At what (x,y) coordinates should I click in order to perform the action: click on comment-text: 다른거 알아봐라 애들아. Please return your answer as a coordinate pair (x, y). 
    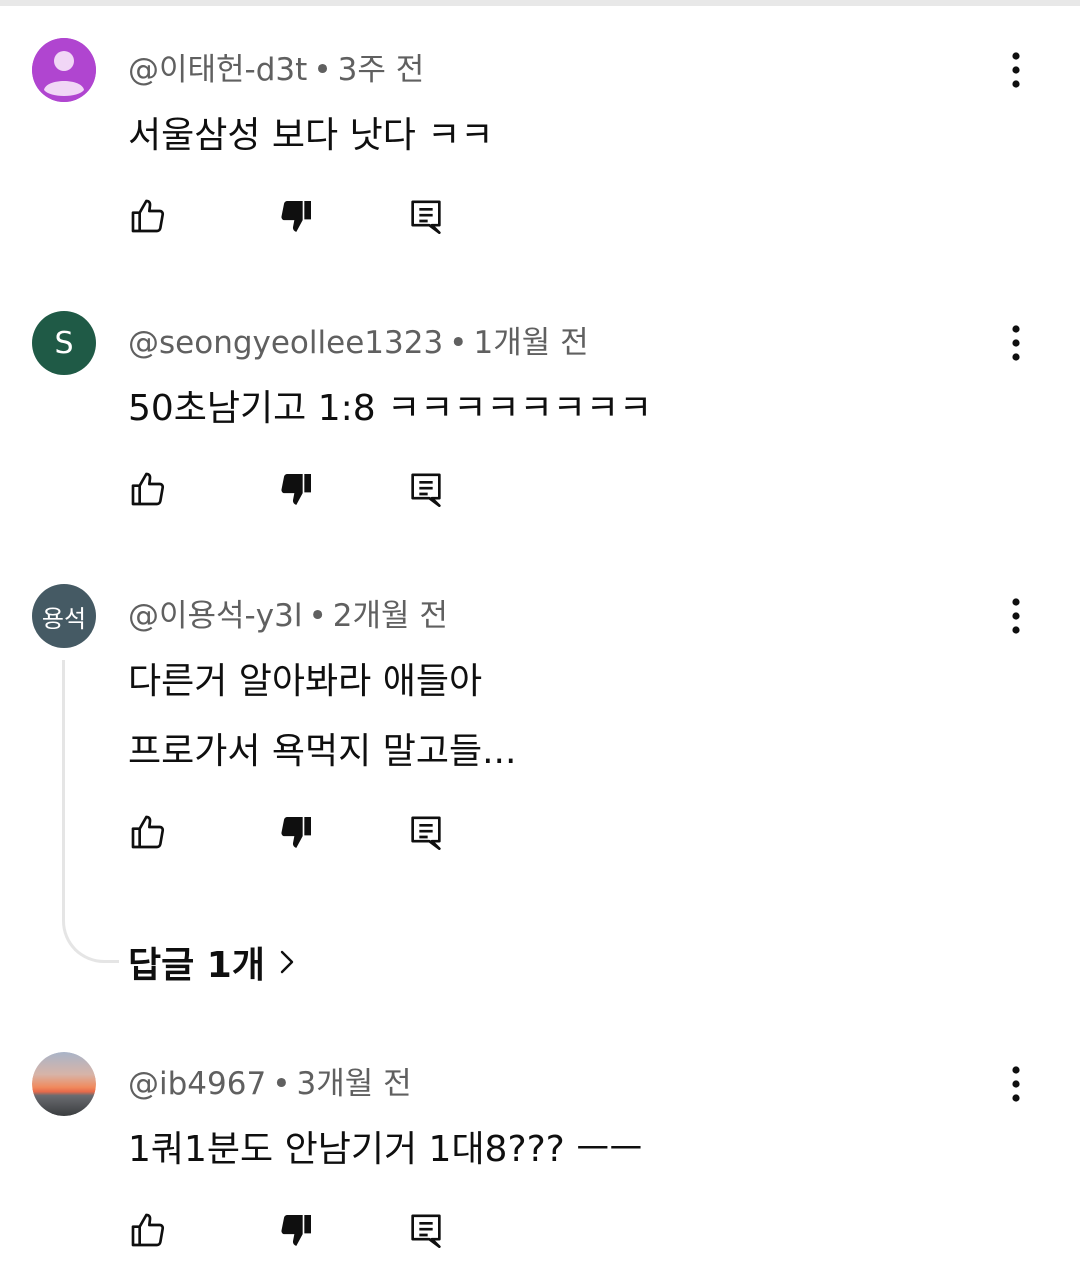
    Looking at the image, I should click on (305, 681).